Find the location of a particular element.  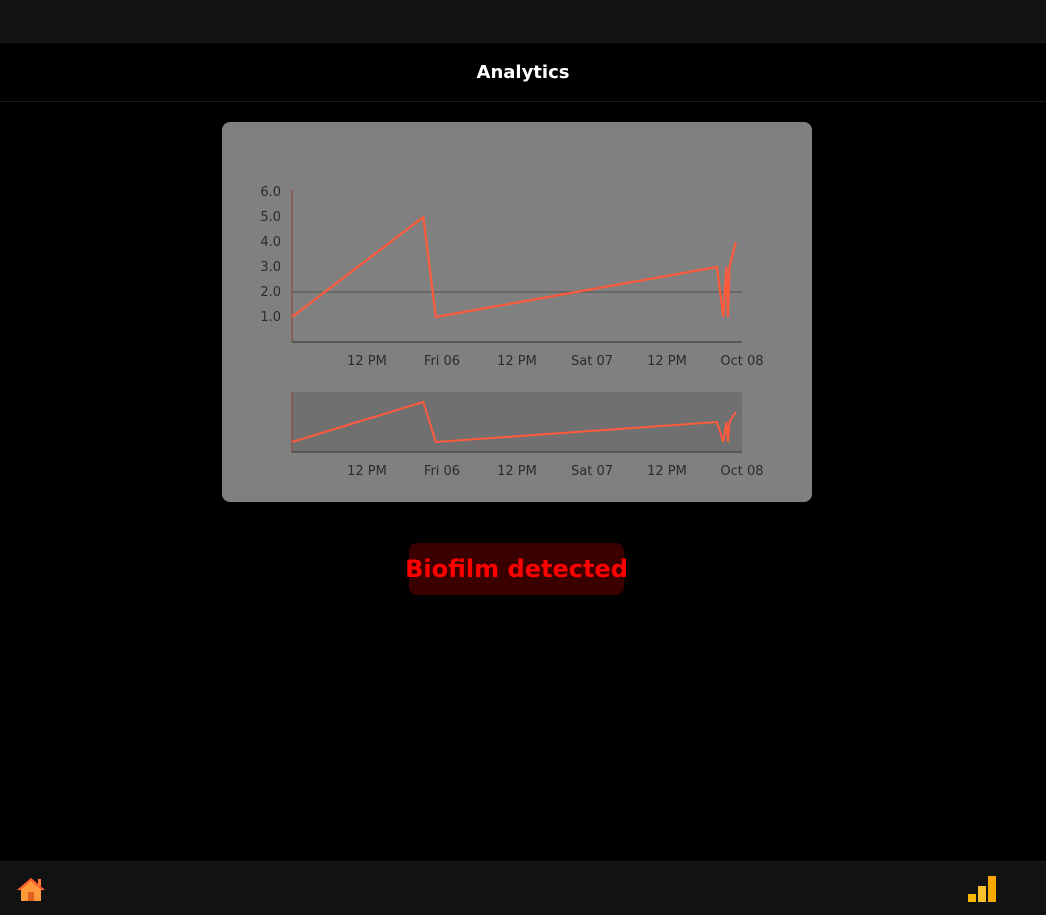

analytics-button is located at coordinates (982, 889).